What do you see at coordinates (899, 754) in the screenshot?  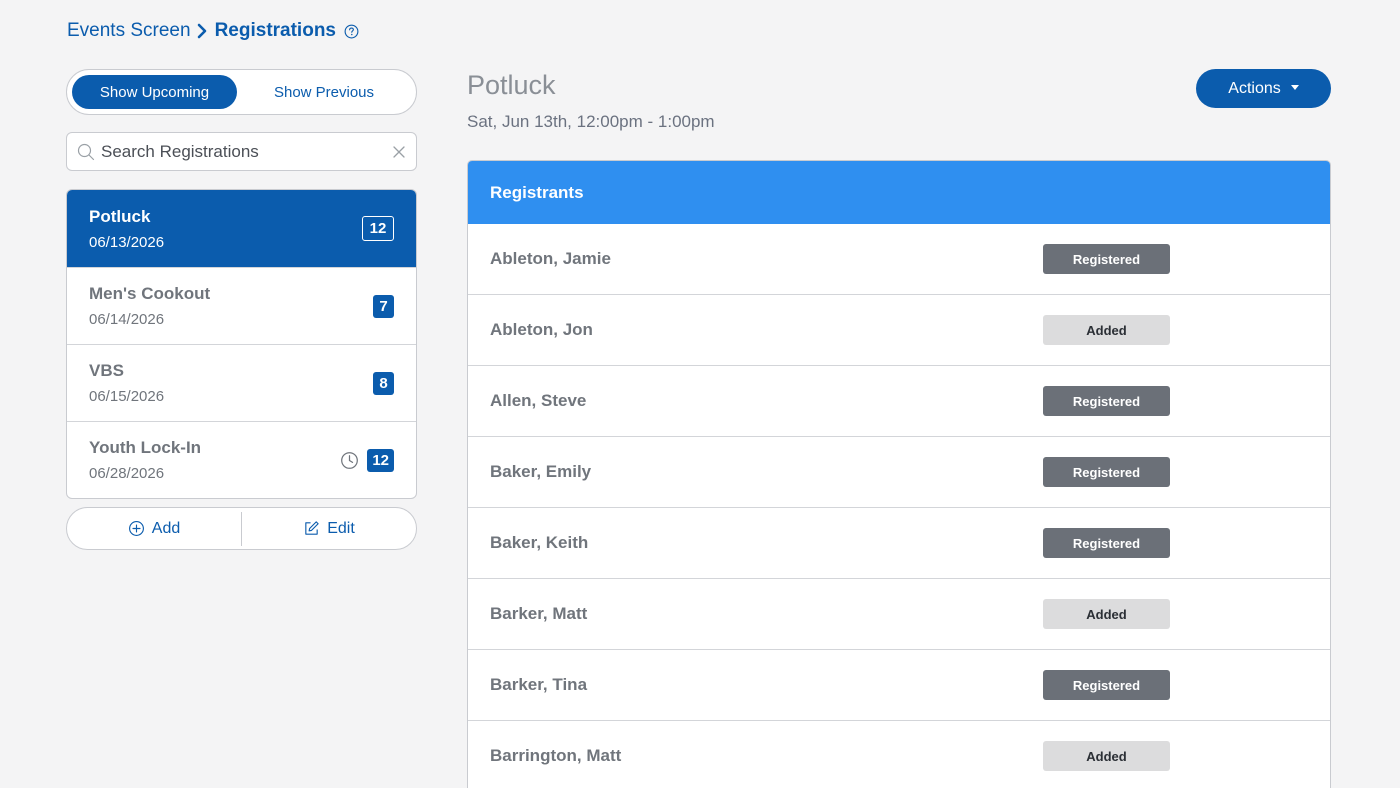 I see `registrant-row: Barrington, Matt Added` at bounding box center [899, 754].